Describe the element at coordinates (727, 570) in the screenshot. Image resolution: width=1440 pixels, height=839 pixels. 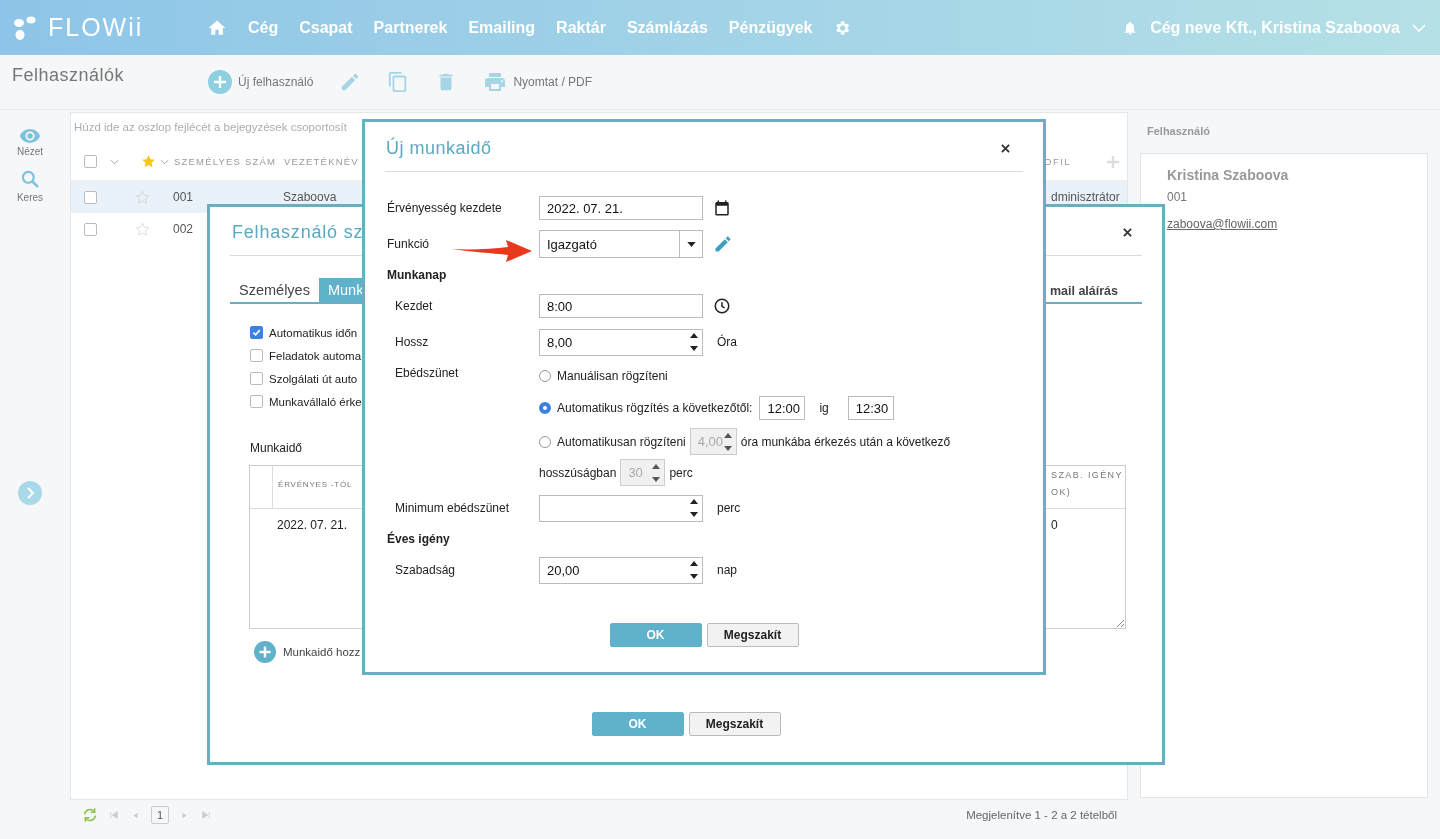
I see `unit-label: nap` at that location.